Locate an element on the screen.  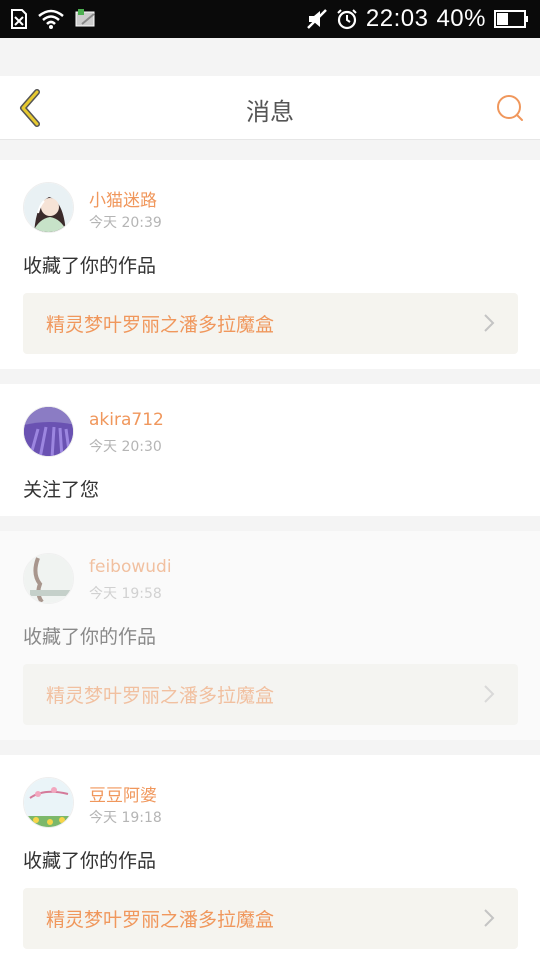
action-text: 关注了您 is located at coordinates (61, 490).